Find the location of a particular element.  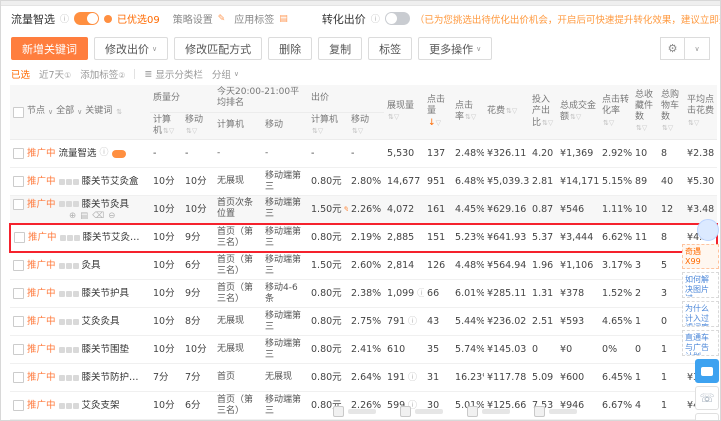

keyword-text: 膝关节灸具 is located at coordinates (106, 204).